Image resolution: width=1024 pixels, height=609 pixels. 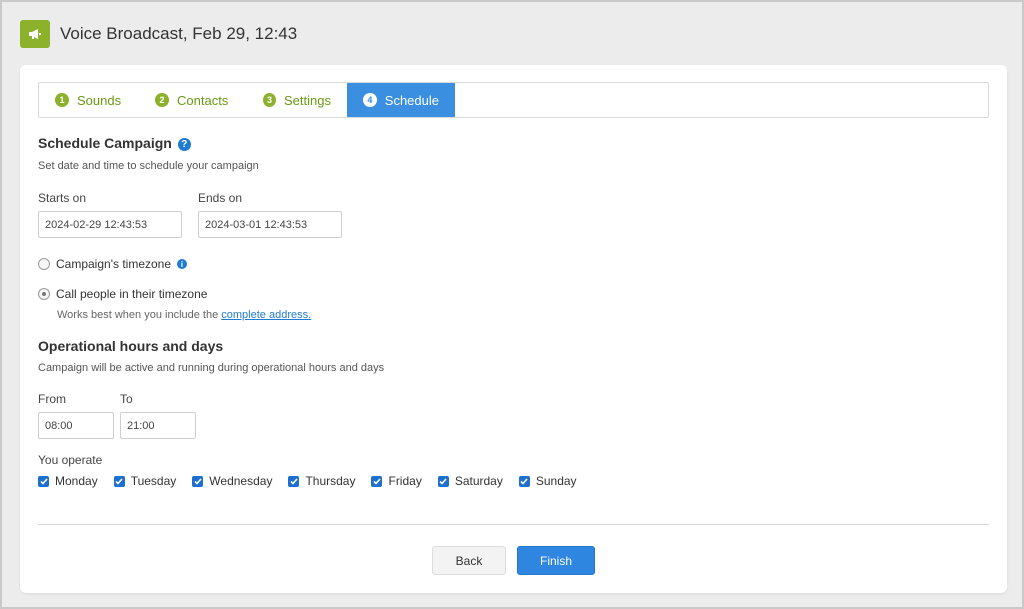 I want to click on radio-label: Campaign's timezone, so click(x=114, y=264).